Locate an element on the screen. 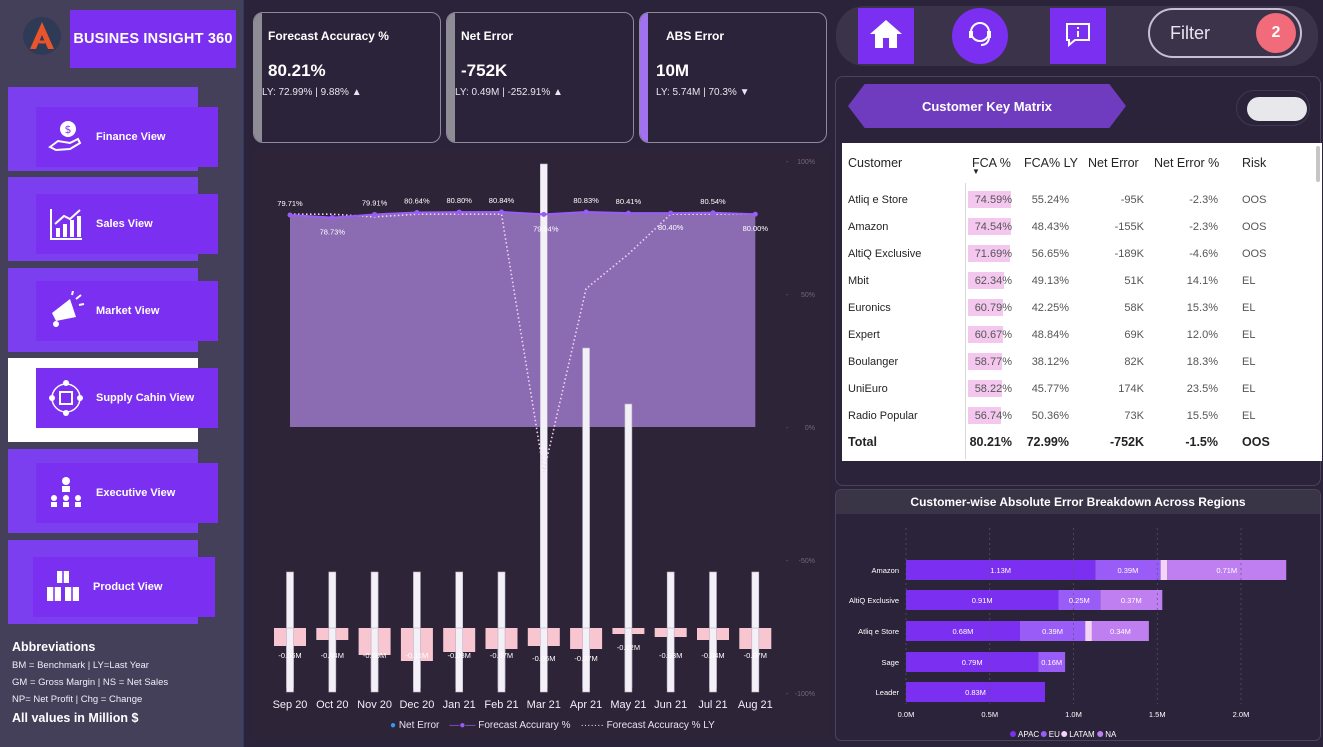 This screenshot has height=747, width=1323. fca-label: 79.71% is located at coordinates (290, 203).